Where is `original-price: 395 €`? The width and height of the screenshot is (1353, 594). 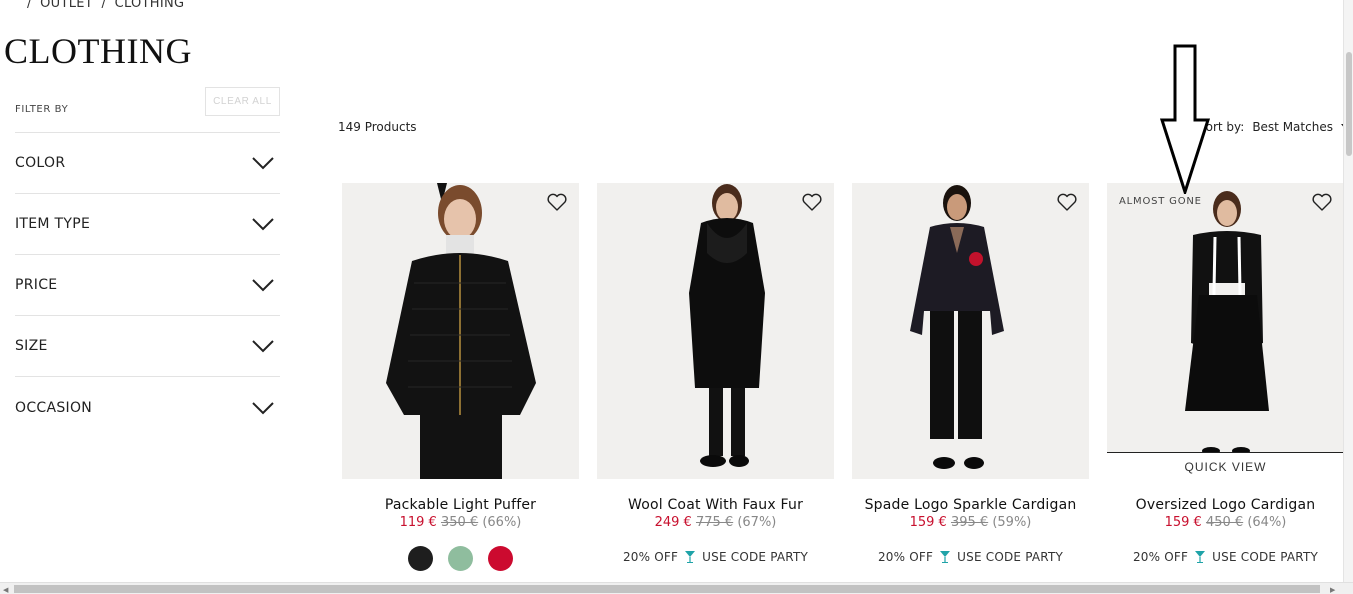 original-price: 395 € is located at coordinates (969, 522).